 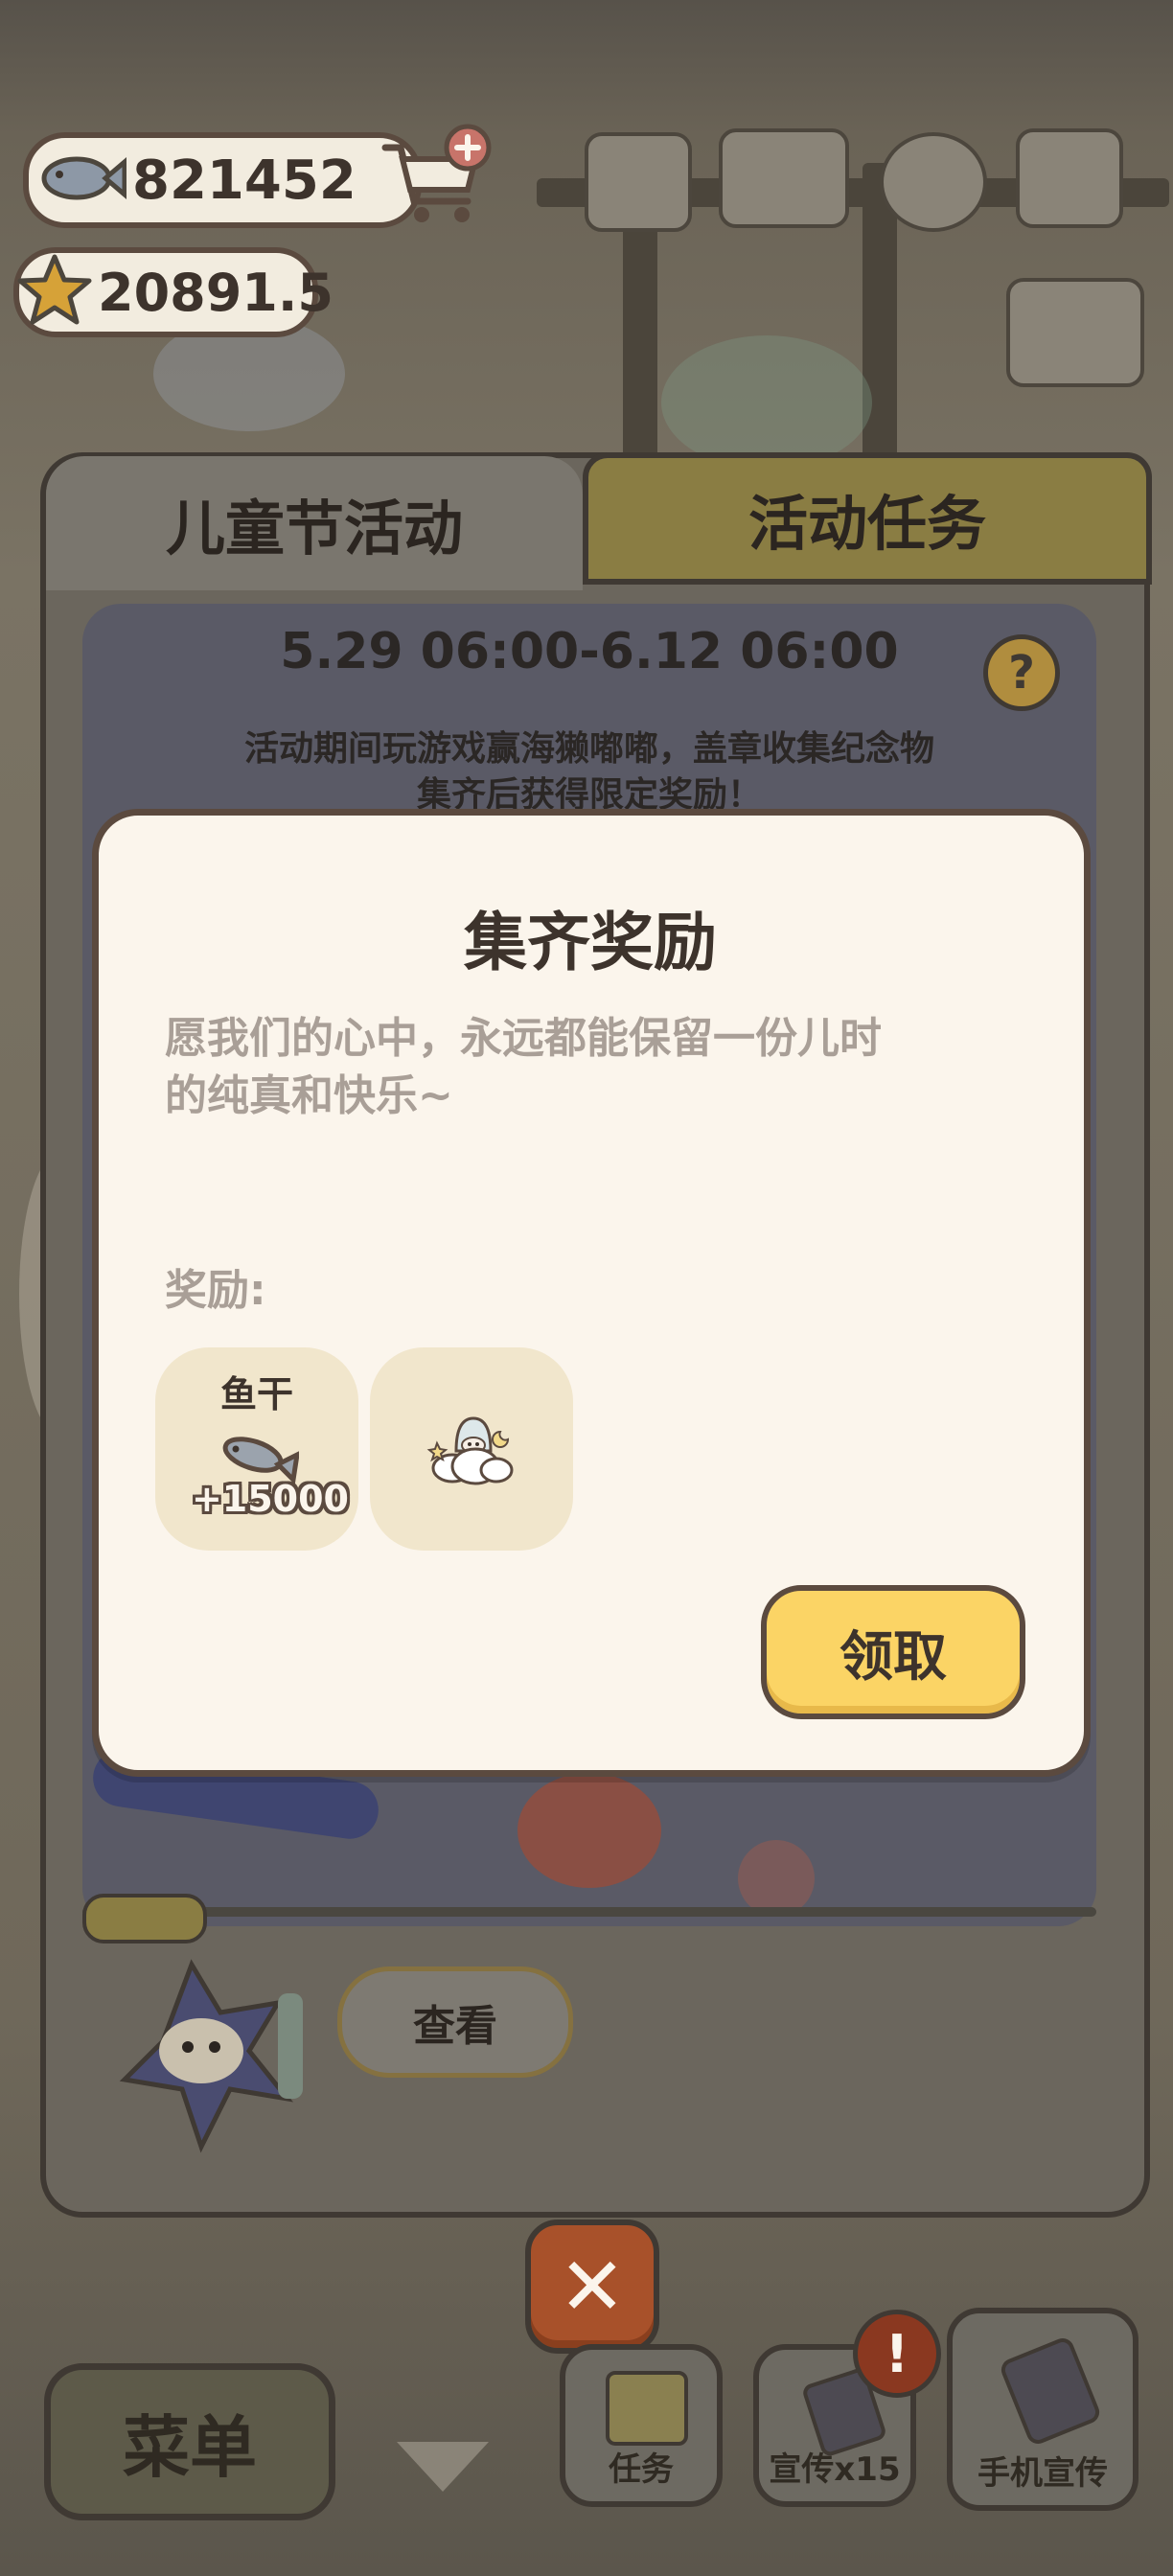 What do you see at coordinates (642, 2469) in the screenshot?
I see `tasks-label: 任务` at bounding box center [642, 2469].